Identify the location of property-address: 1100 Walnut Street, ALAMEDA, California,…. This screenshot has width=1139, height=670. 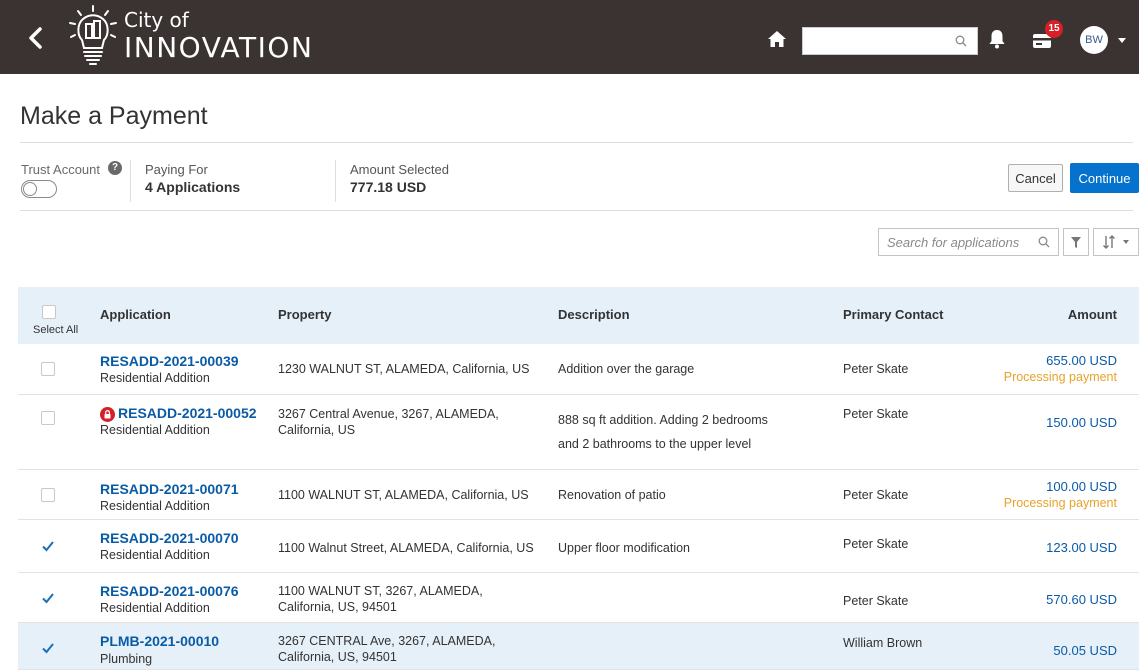
(406, 548).